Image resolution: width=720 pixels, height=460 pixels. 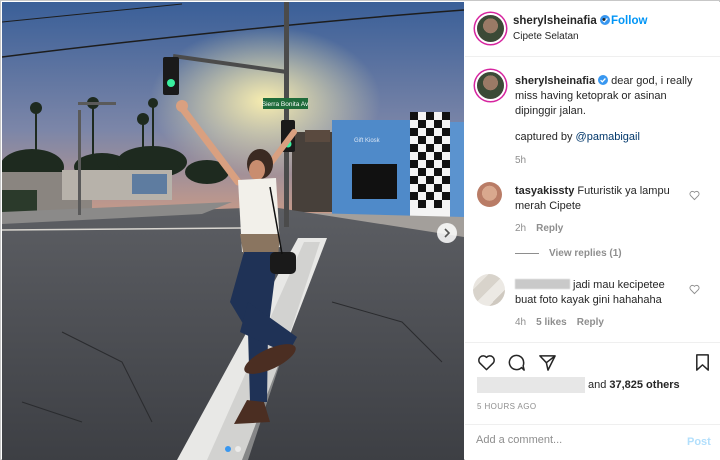 What do you see at coordinates (644, 385) in the screenshot?
I see `likes-count: 37,825 others` at bounding box center [644, 385].